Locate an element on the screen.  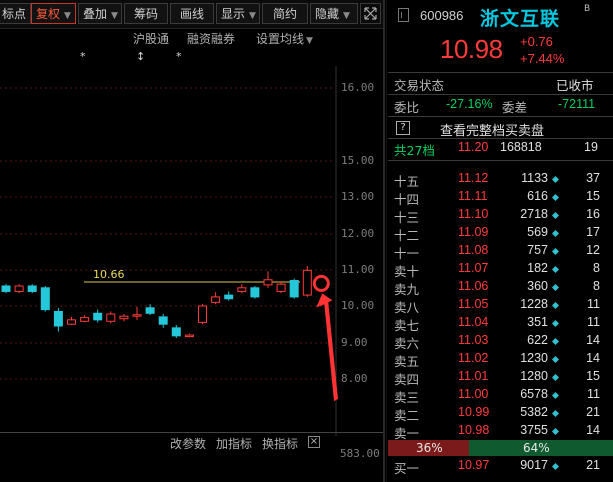
toolbar-display-label: 显示 is located at coordinates (233, 14).